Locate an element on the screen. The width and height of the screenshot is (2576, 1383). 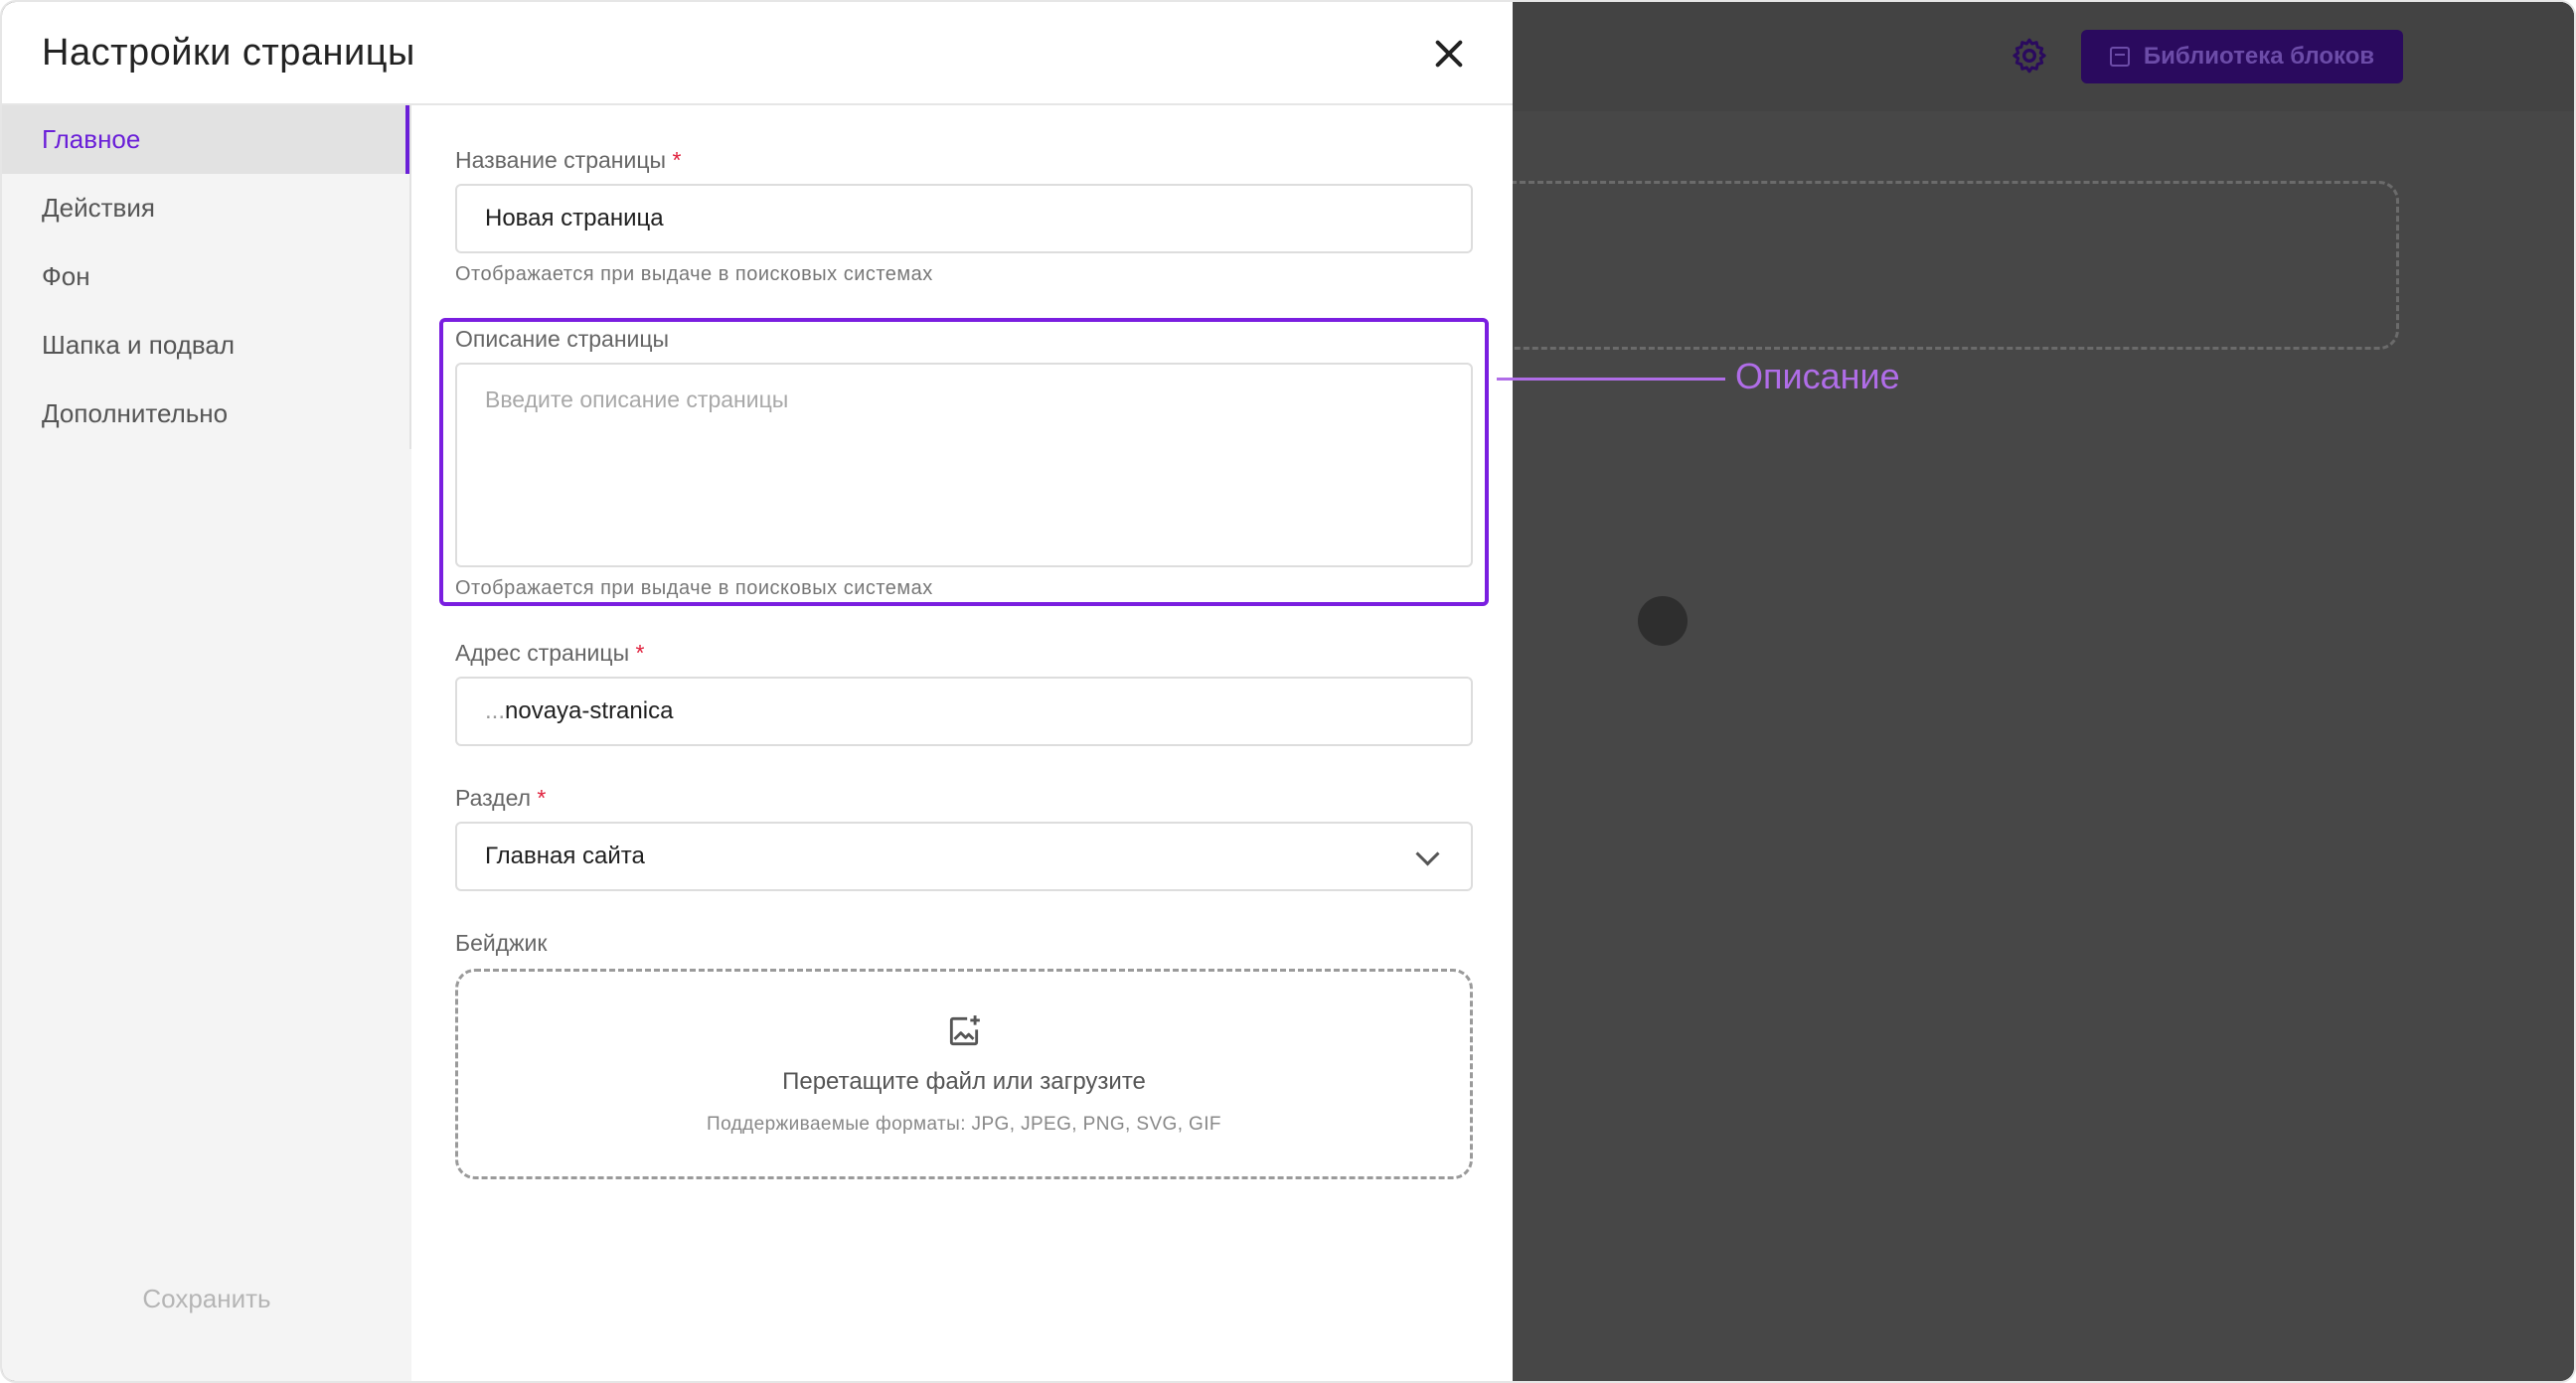
block-library-label: Библиотека блоков is located at coordinates (2259, 57).